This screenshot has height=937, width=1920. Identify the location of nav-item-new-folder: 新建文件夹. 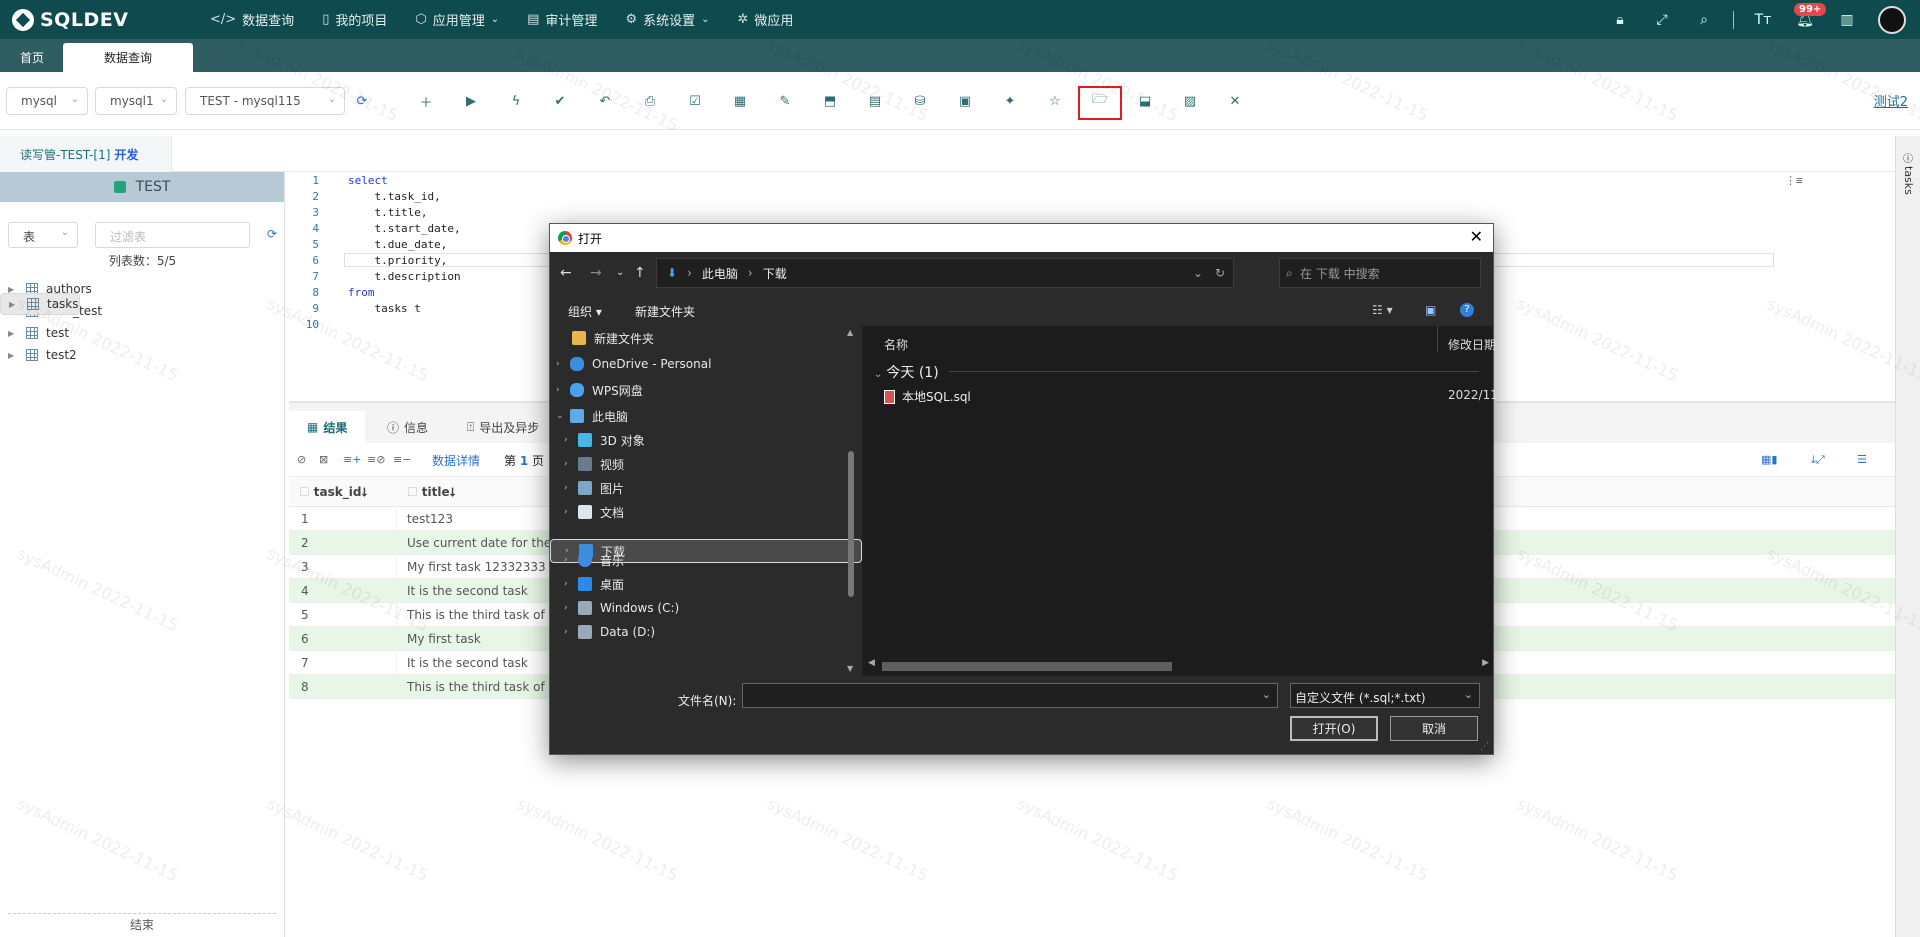
(706, 338).